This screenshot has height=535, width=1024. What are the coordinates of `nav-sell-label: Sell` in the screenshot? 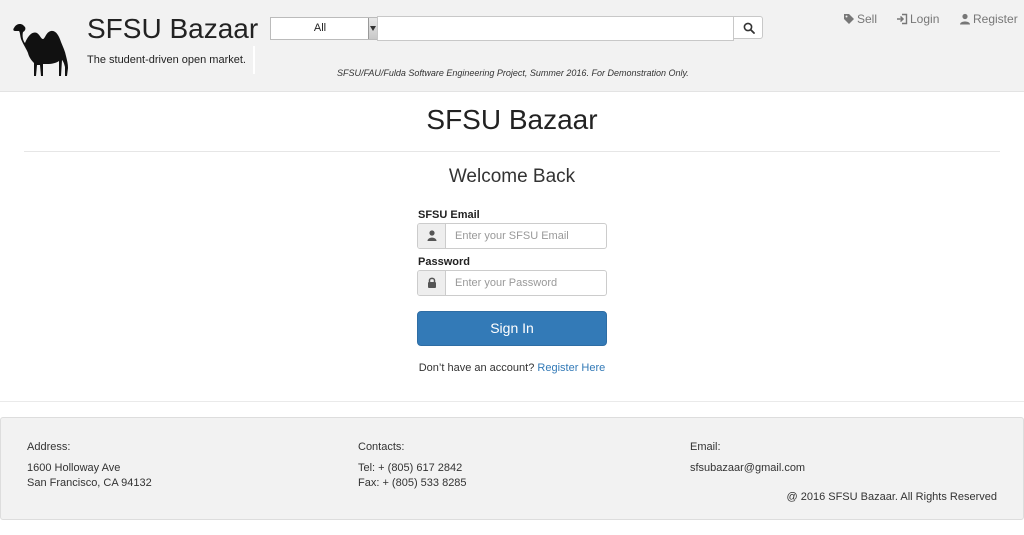 It's located at (867, 19).